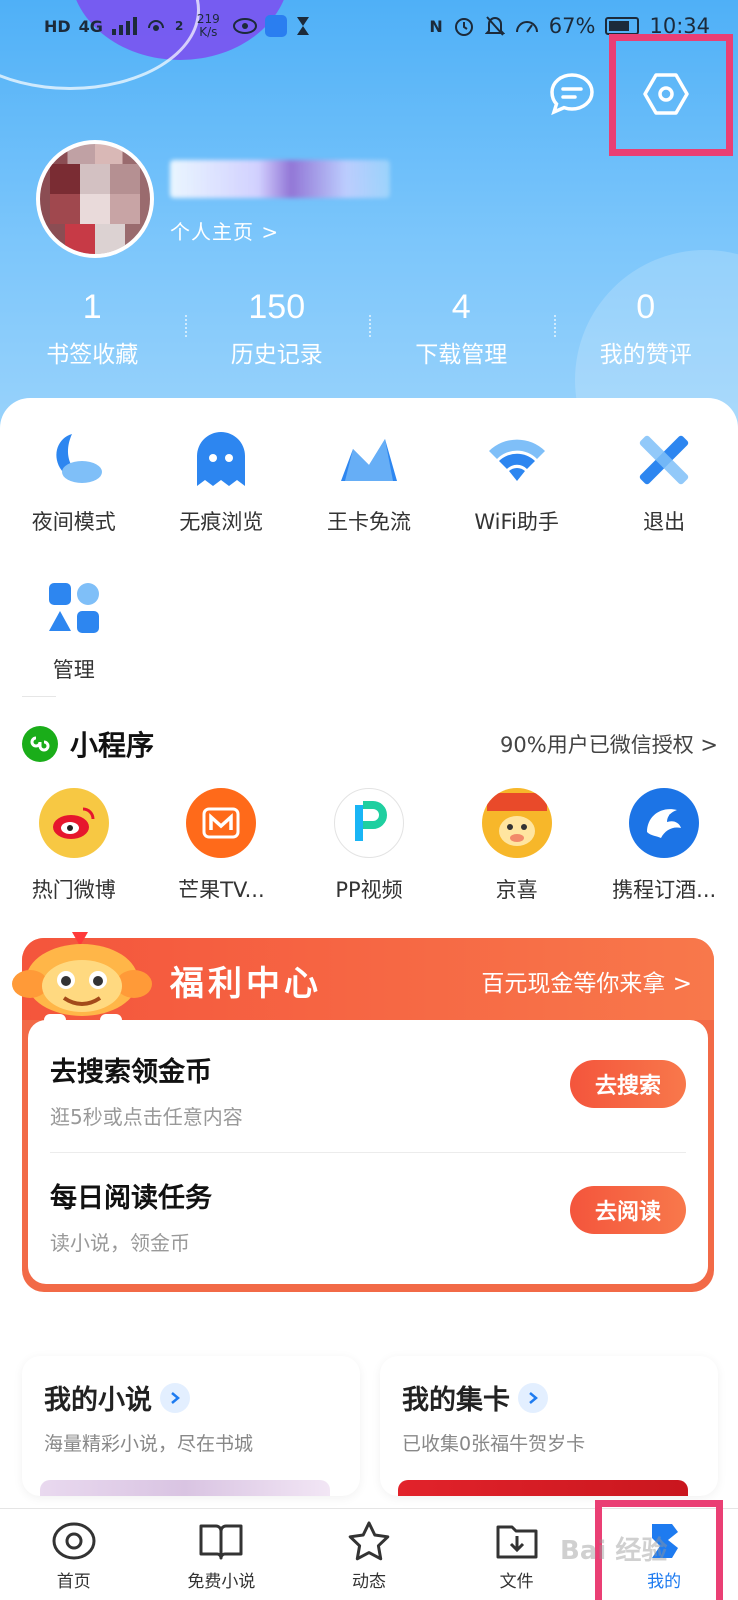  I want to click on stat-bookmarks: 1 书签收藏, so click(92, 327).